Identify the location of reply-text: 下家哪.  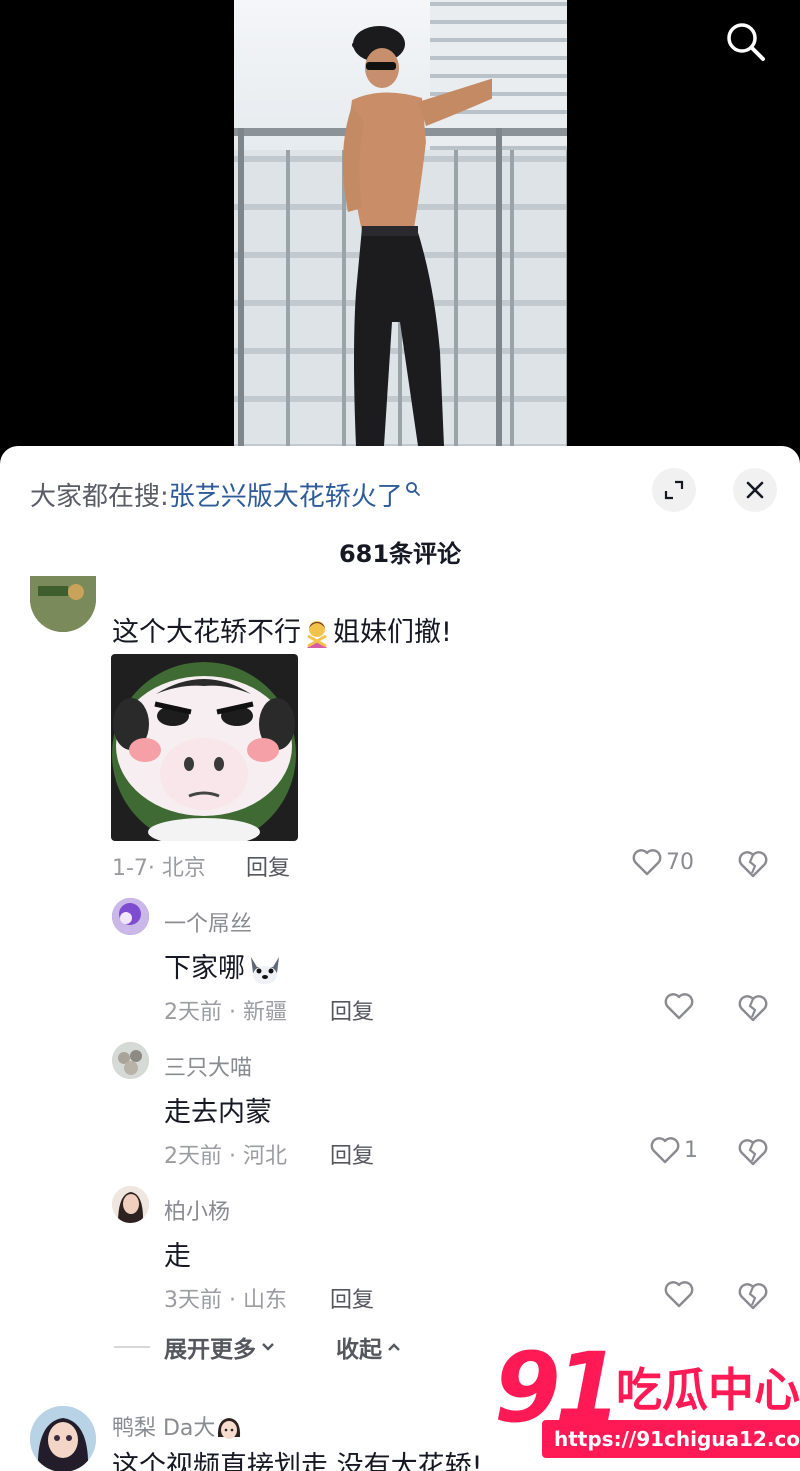
(224, 966).